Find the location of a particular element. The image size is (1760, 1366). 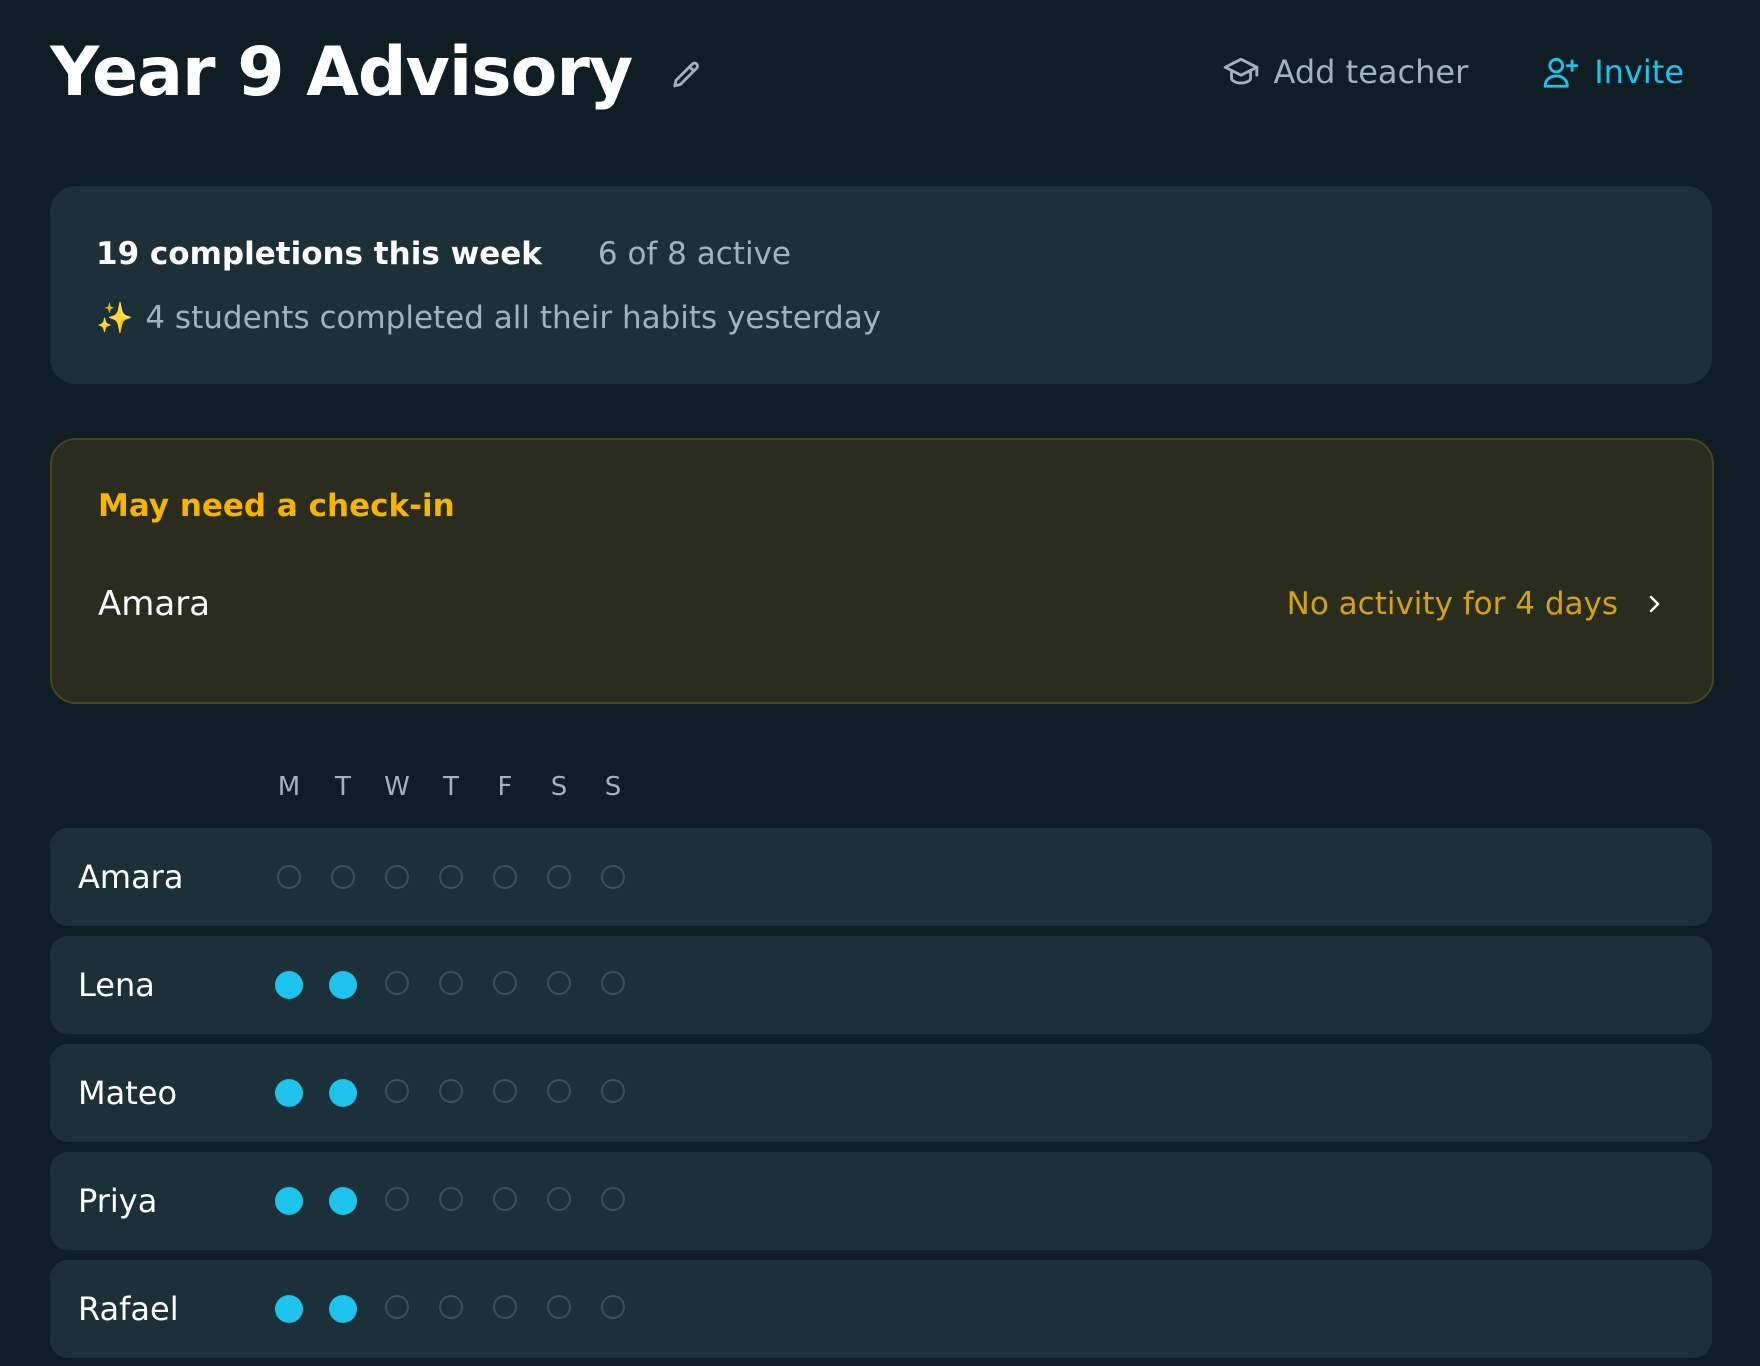

pencil-icon is located at coordinates (686, 74).